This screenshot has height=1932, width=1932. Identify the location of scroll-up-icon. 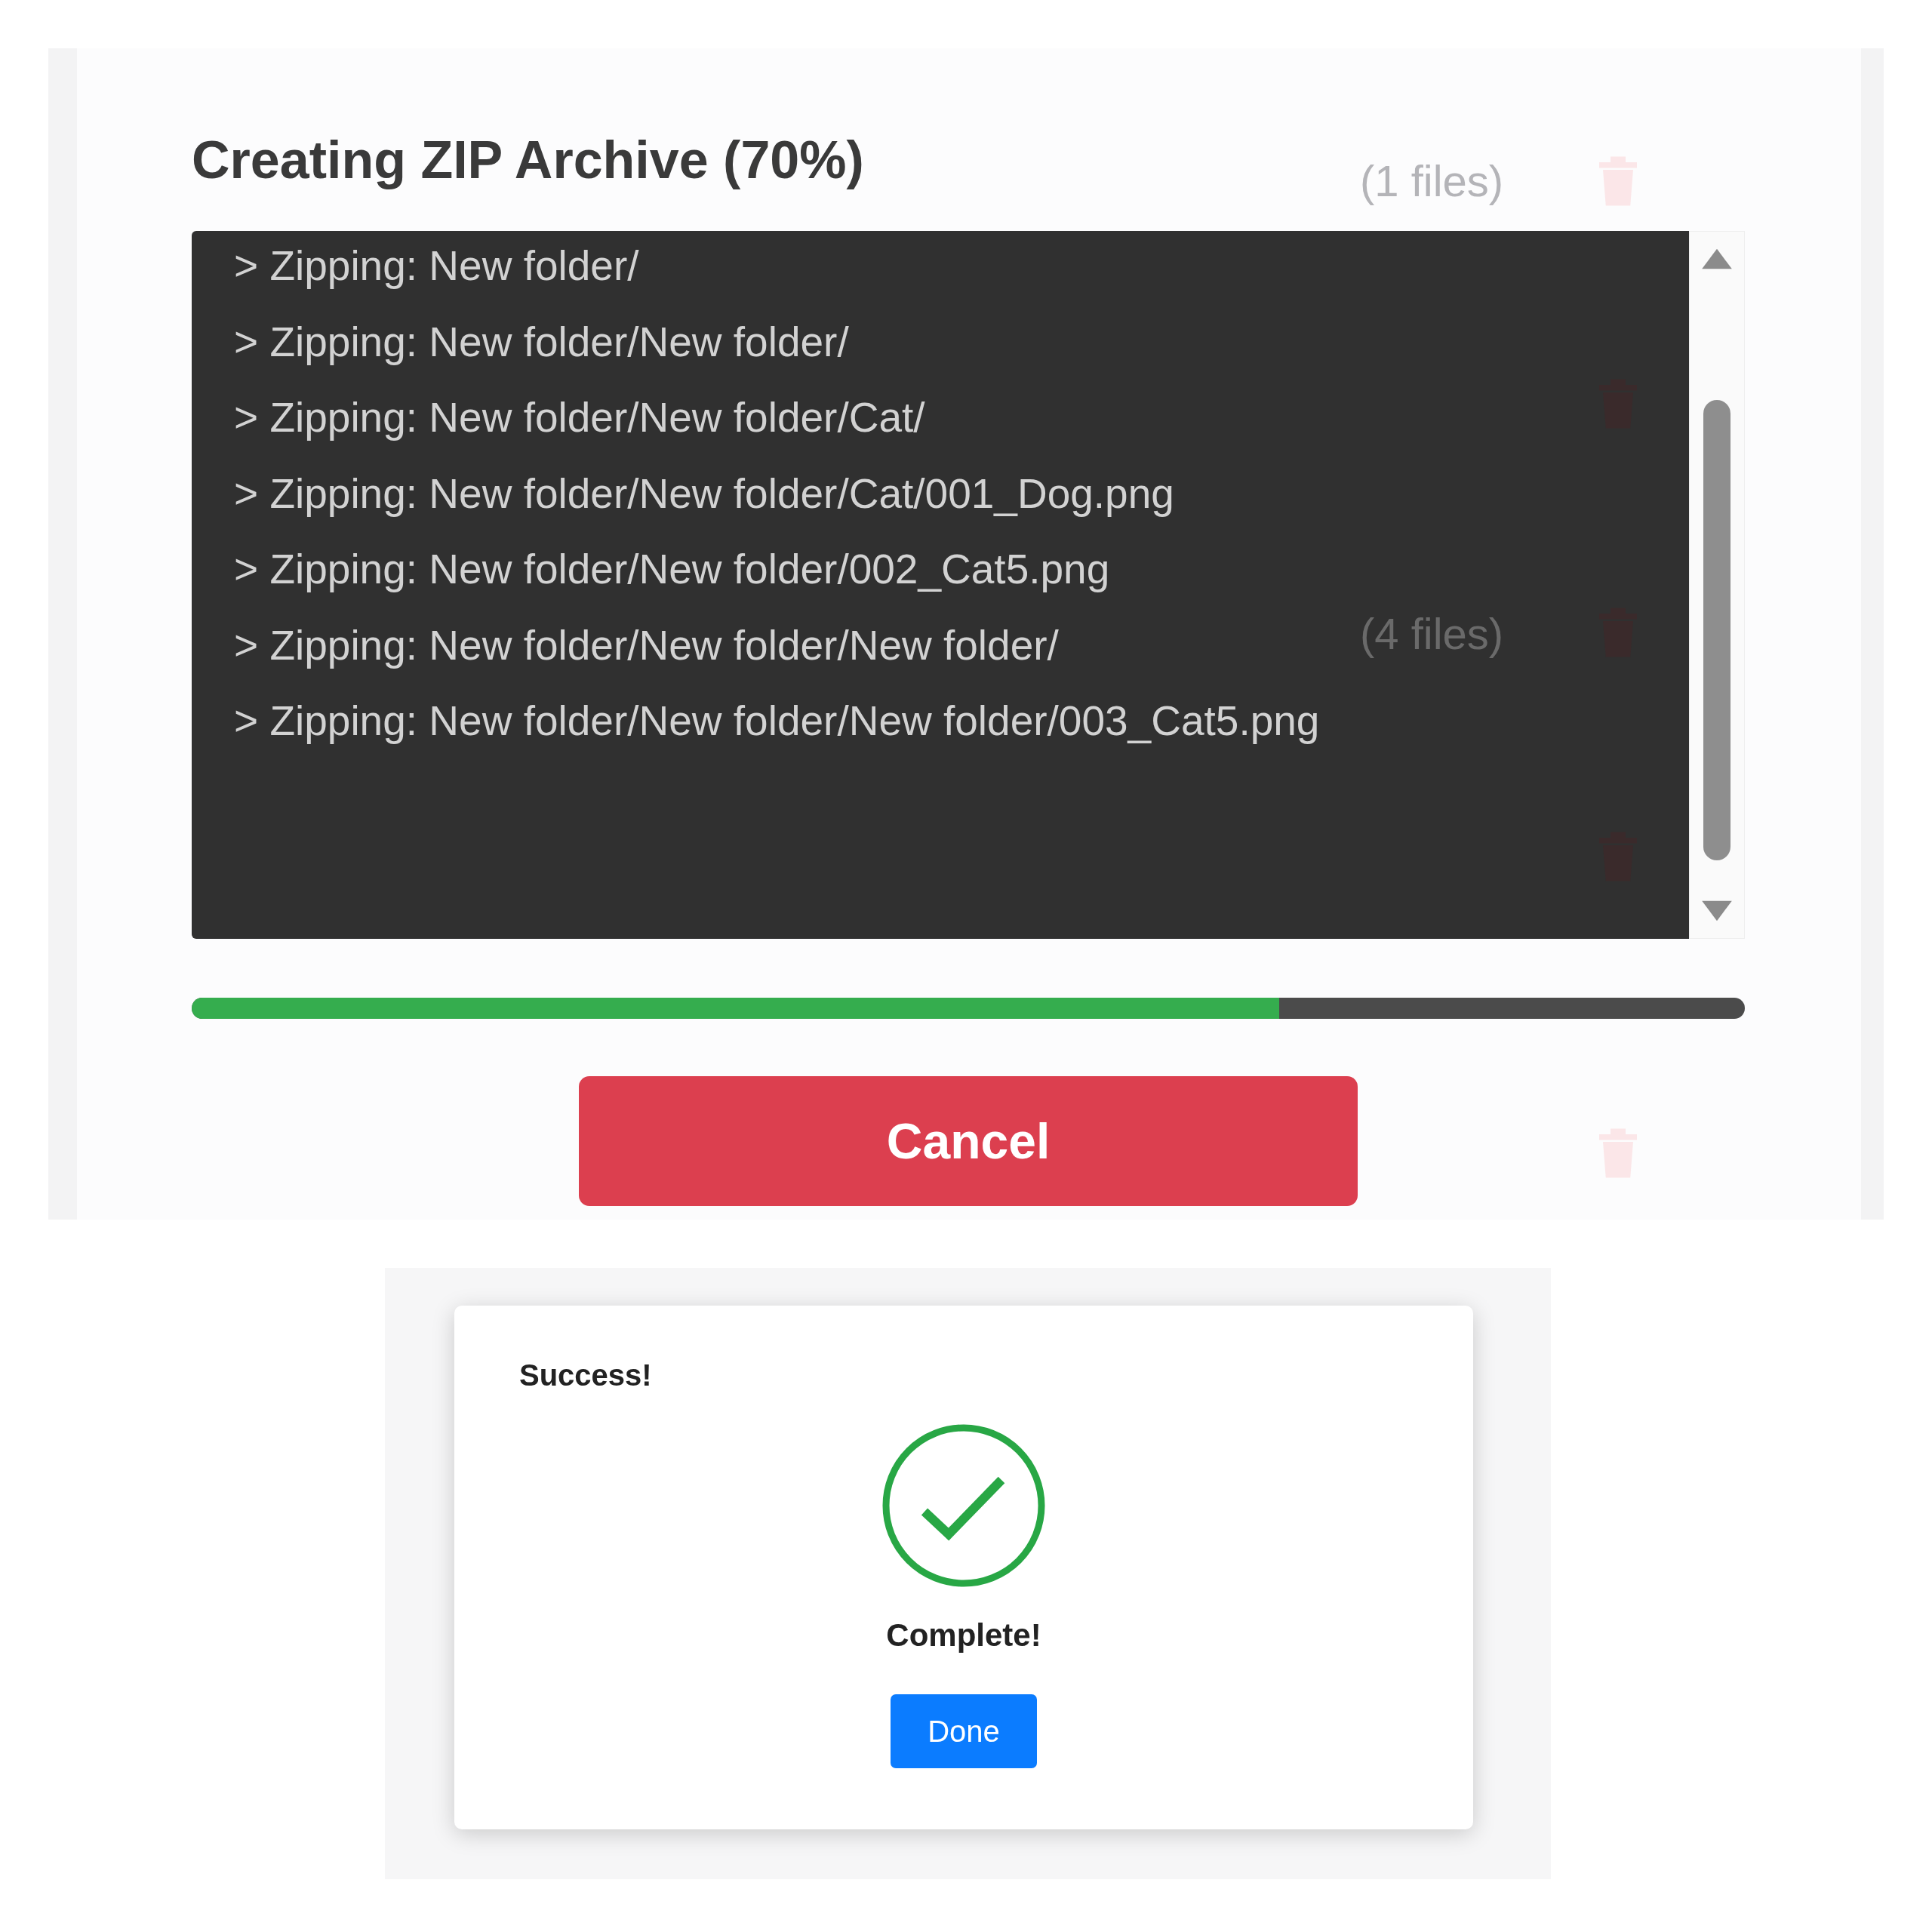
(1717, 259).